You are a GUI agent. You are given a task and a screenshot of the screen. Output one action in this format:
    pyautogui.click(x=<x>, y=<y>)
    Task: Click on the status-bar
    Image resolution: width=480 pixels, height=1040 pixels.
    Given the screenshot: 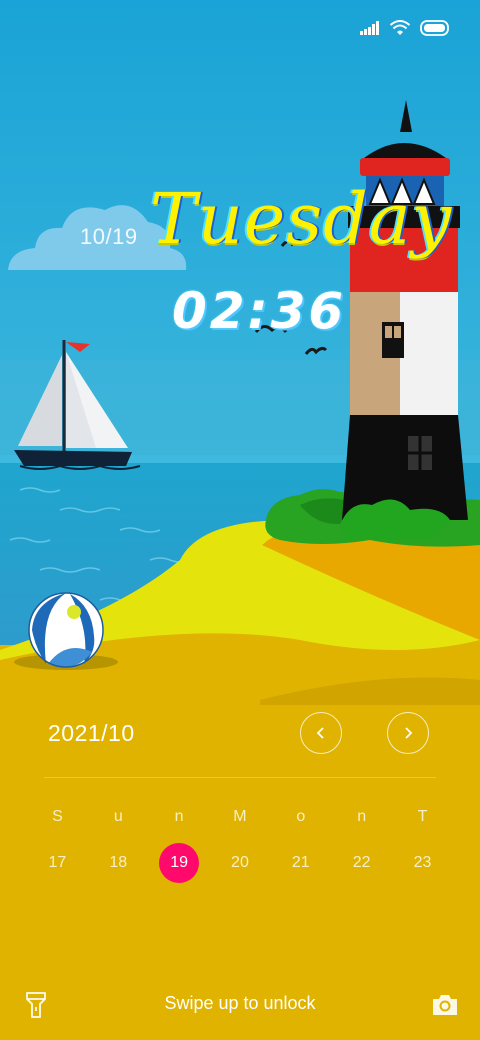 What is the action you would take?
    pyautogui.click(x=405, y=28)
    